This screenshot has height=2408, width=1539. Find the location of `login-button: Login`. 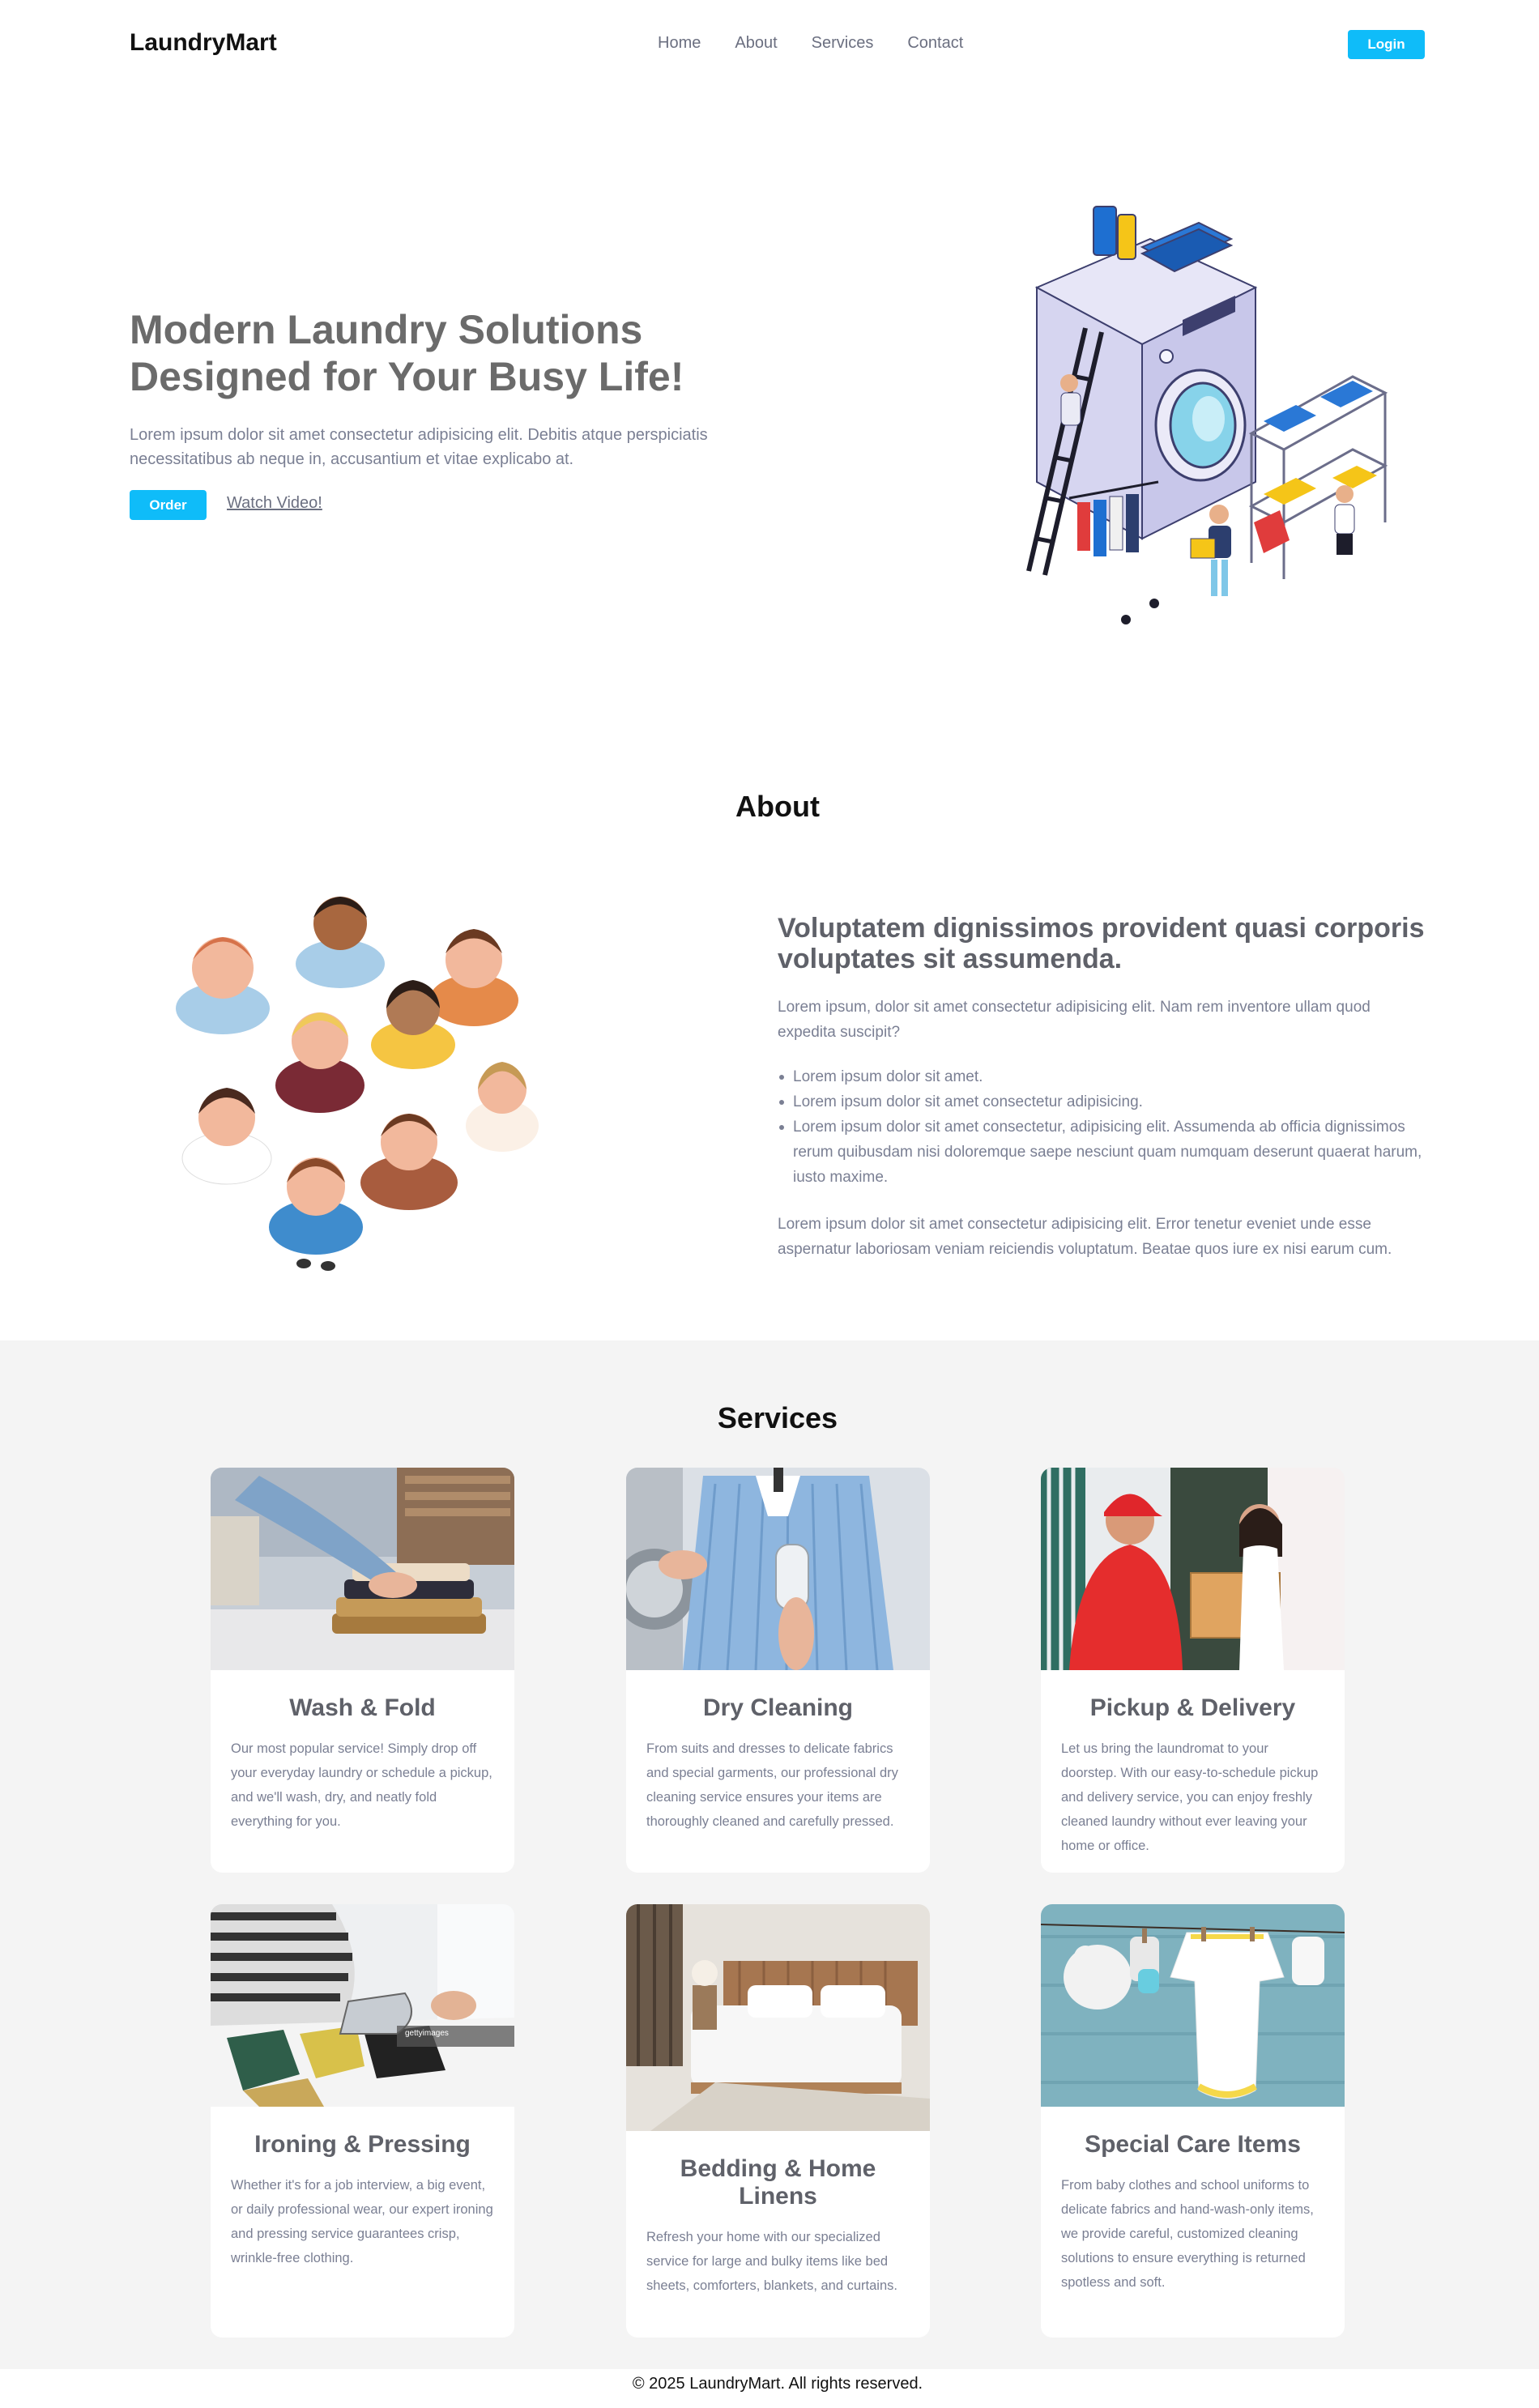

login-button: Login is located at coordinates (1386, 44).